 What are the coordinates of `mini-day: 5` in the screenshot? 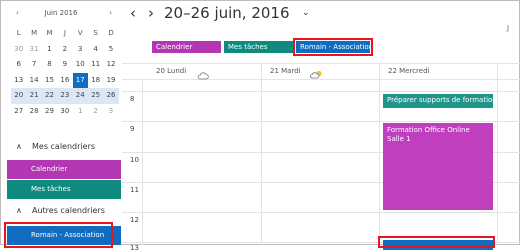 It's located at (110, 50).